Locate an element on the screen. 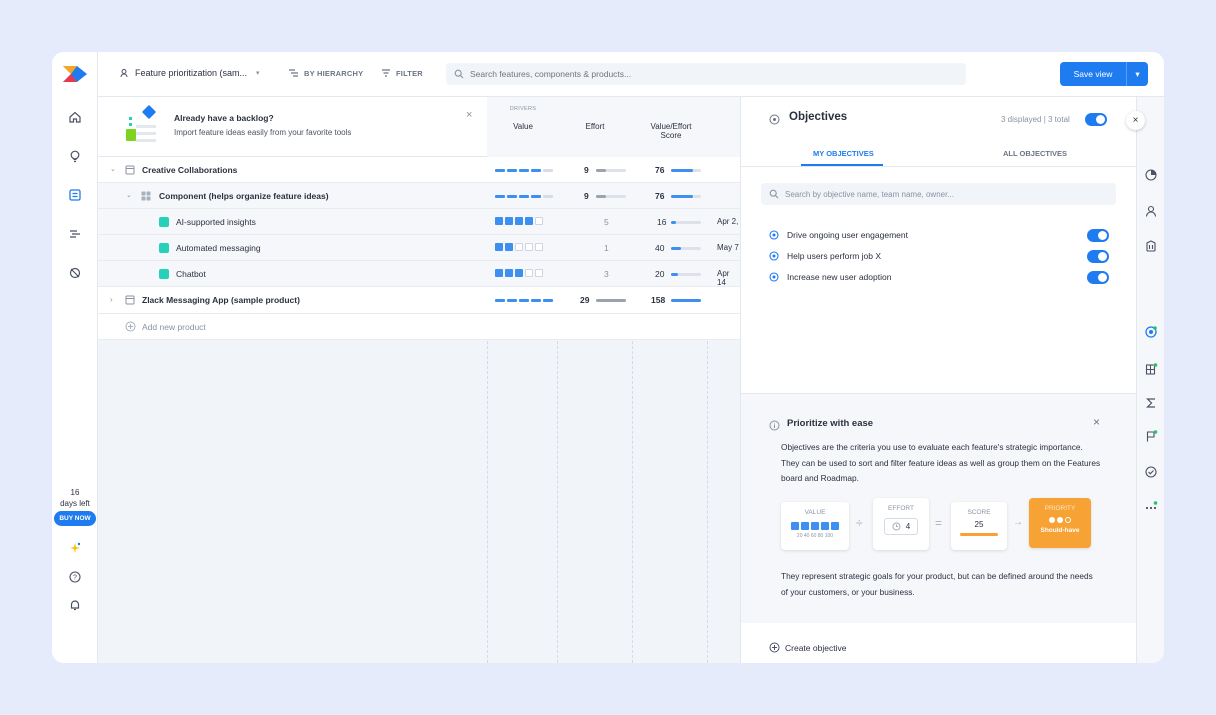 Image resolution: width=1216 pixels, height=715 pixels. bell-icon is located at coordinates (75, 605).